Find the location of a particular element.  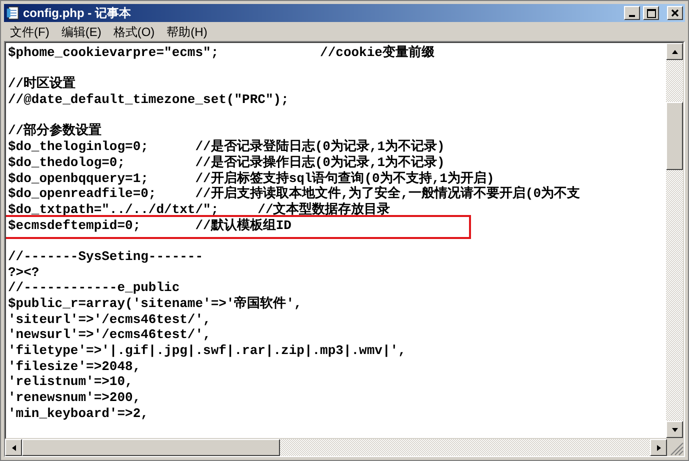

maximize-button is located at coordinates (651, 13).